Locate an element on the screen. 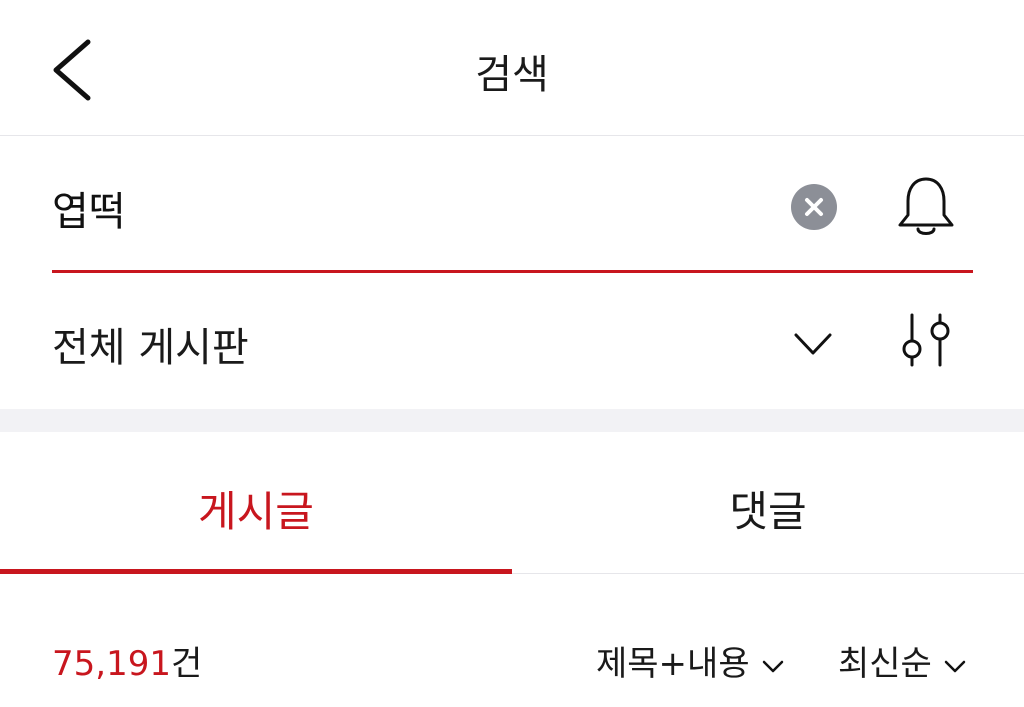 This screenshot has height=707, width=1024. bell-icon is located at coordinates (926, 206).